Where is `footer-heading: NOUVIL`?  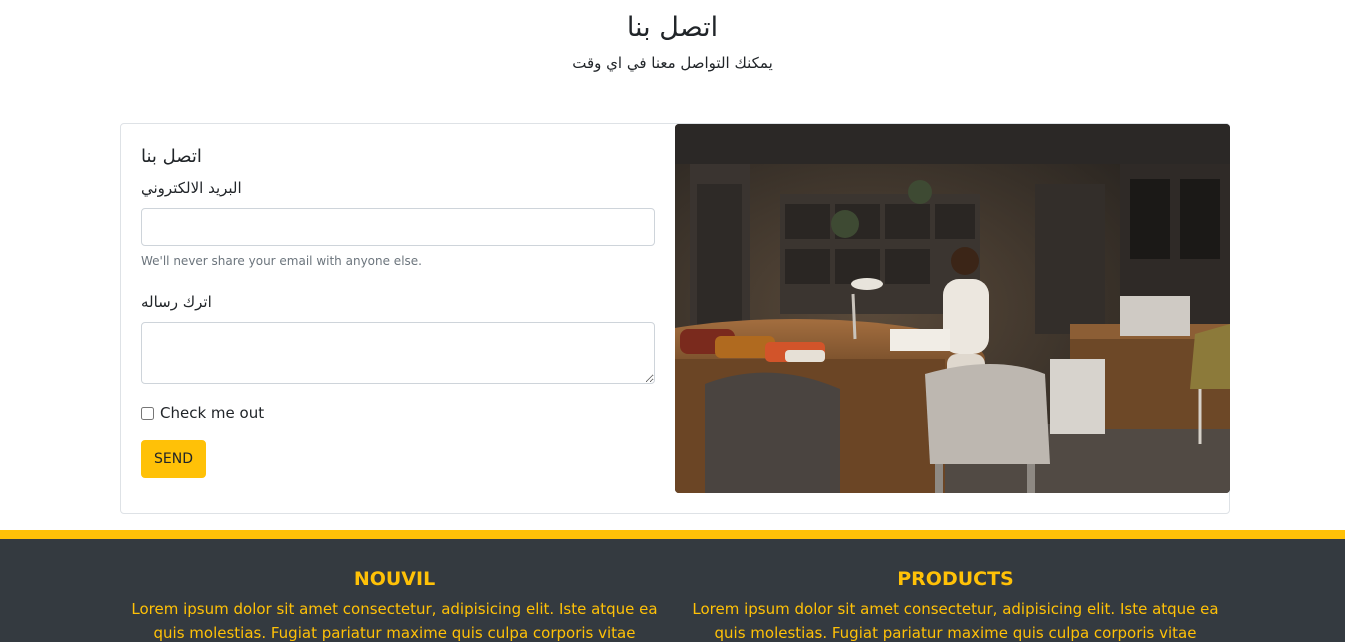
footer-heading: NOUVIL is located at coordinates (394, 579).